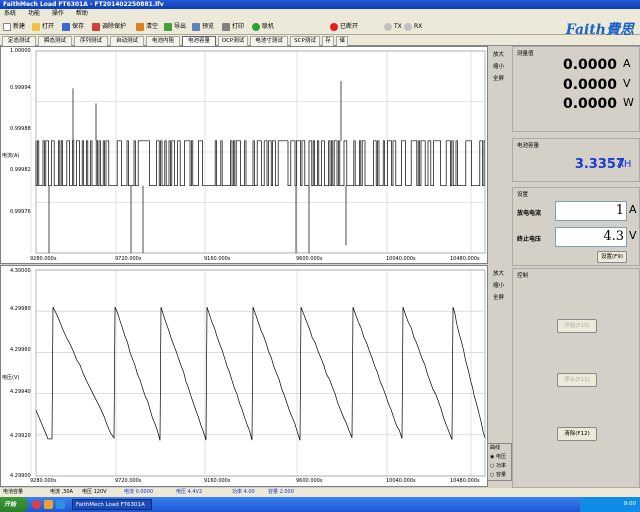 Image resolution: width=640 pixels, height=512 pixels. What do you see at coordinates (529, 239) in the screenshot?
I see `stop-voltage-label: 终止电压` at bounding box center [529, 239].